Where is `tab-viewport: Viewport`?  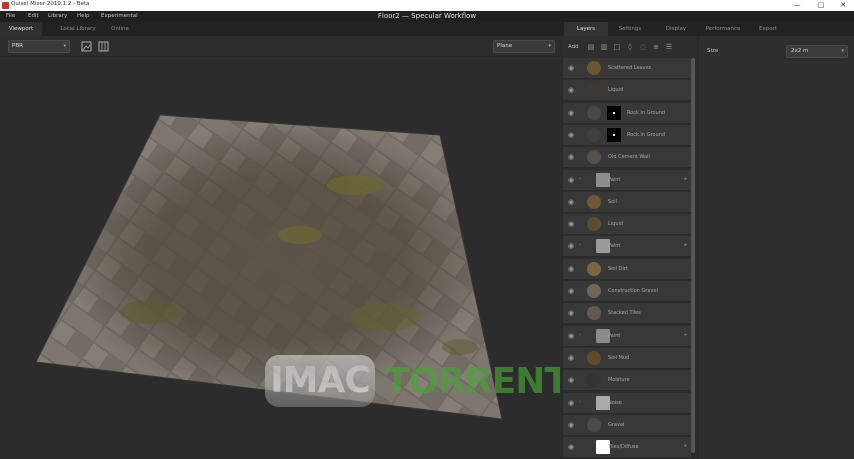 tab-viewport: Viewport is located at coordinates (21, 29).